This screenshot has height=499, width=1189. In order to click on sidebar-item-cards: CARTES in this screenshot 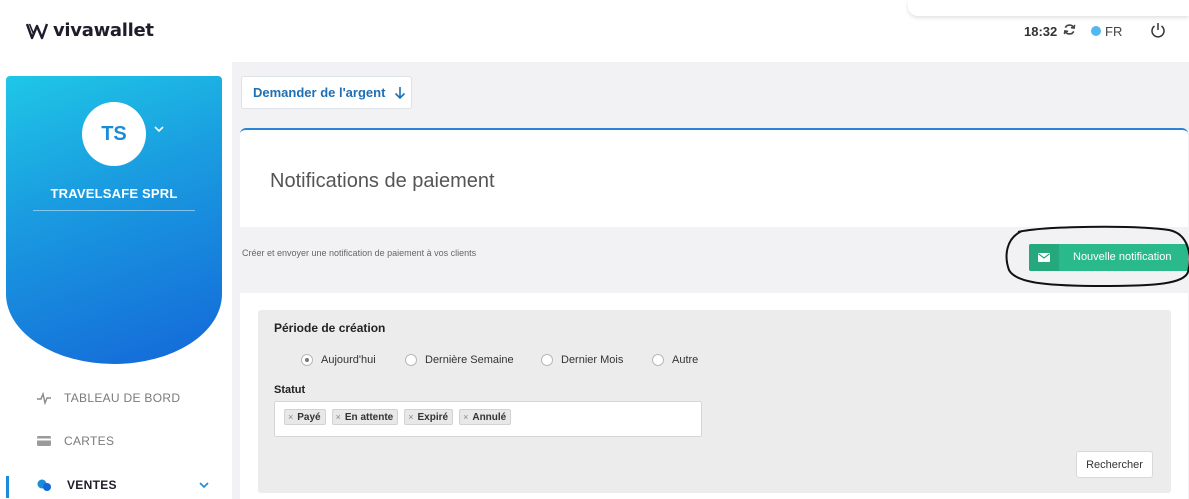, I will do `click(116, 441)`.